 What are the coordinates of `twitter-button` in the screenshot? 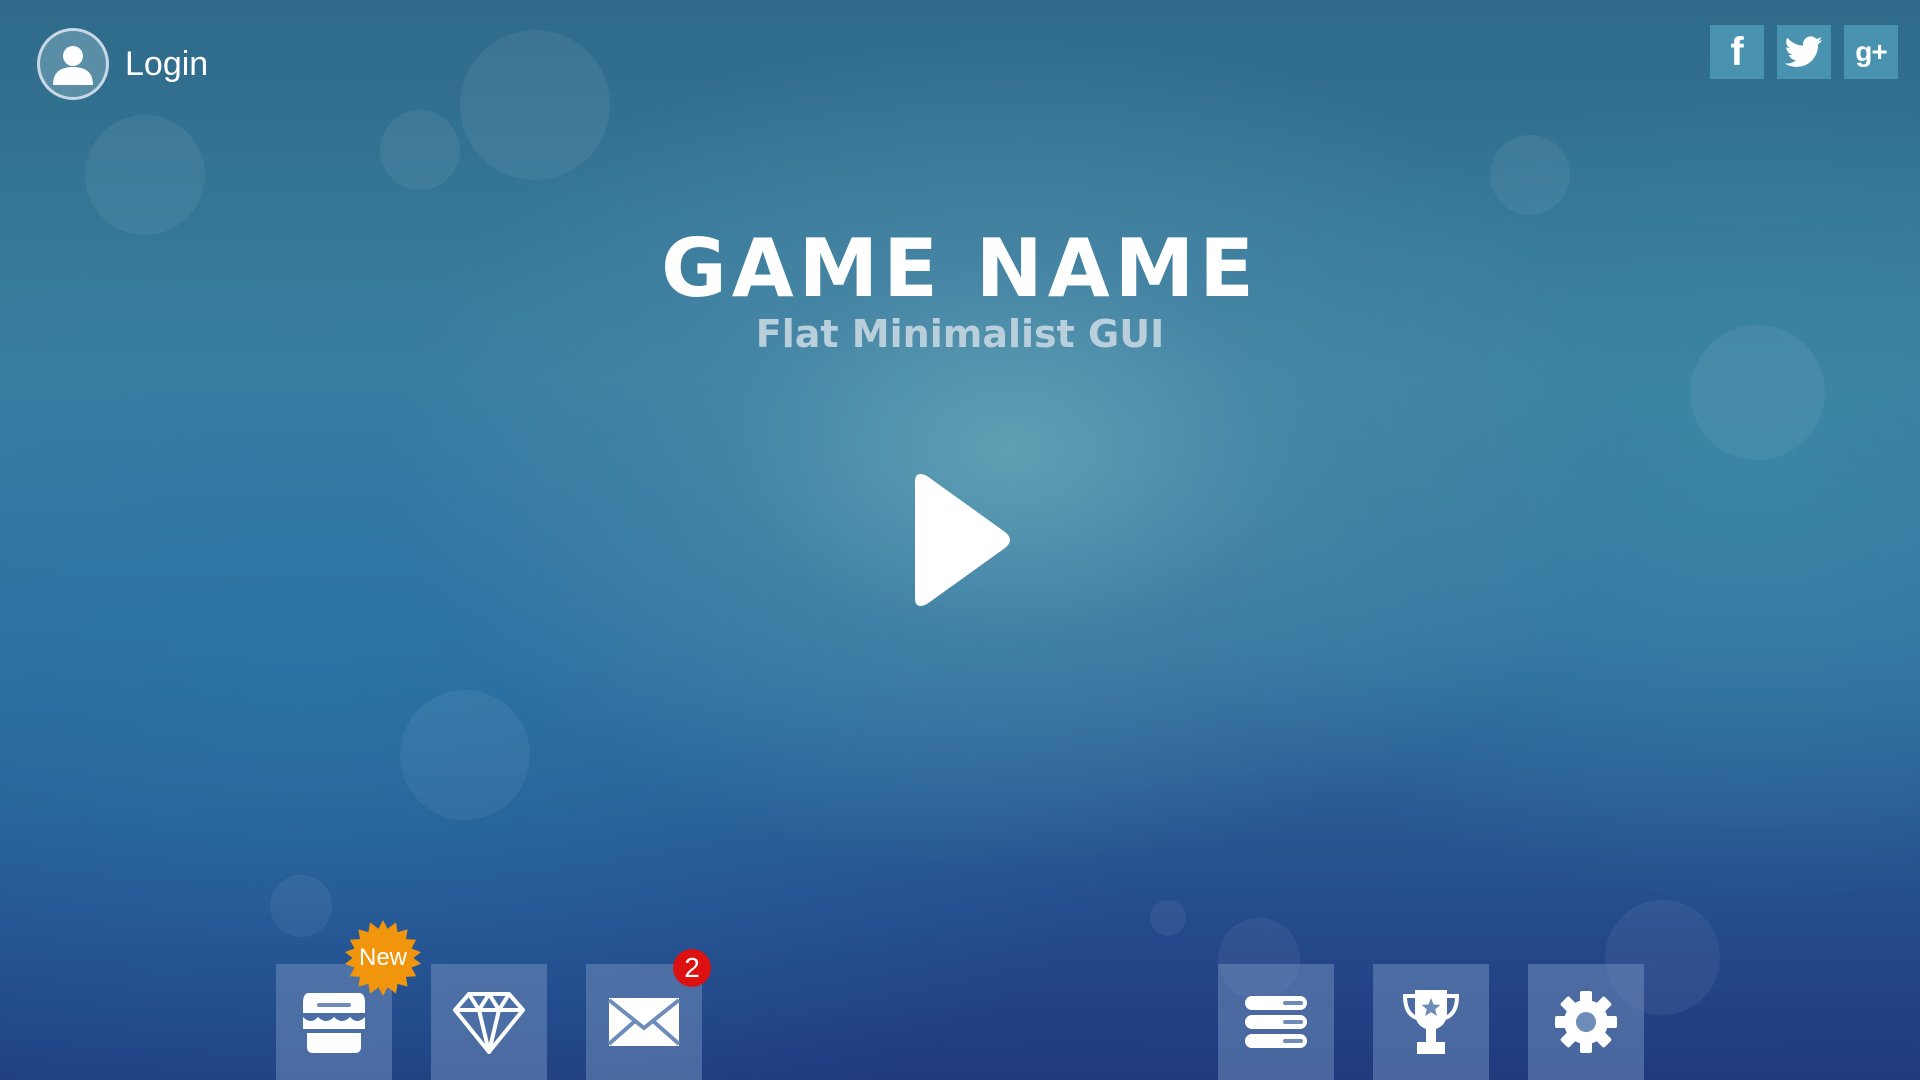 It's located at (1804, 52).